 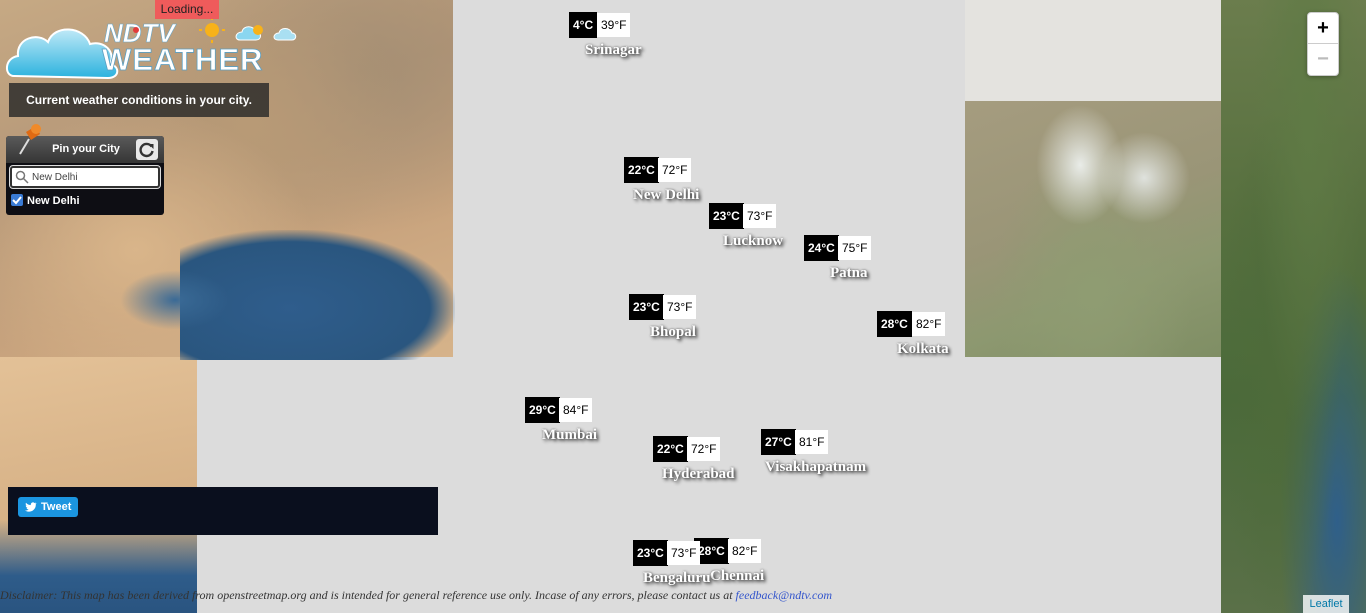 I want to click on city-name: Srinagar, so click(x=613, y=50).